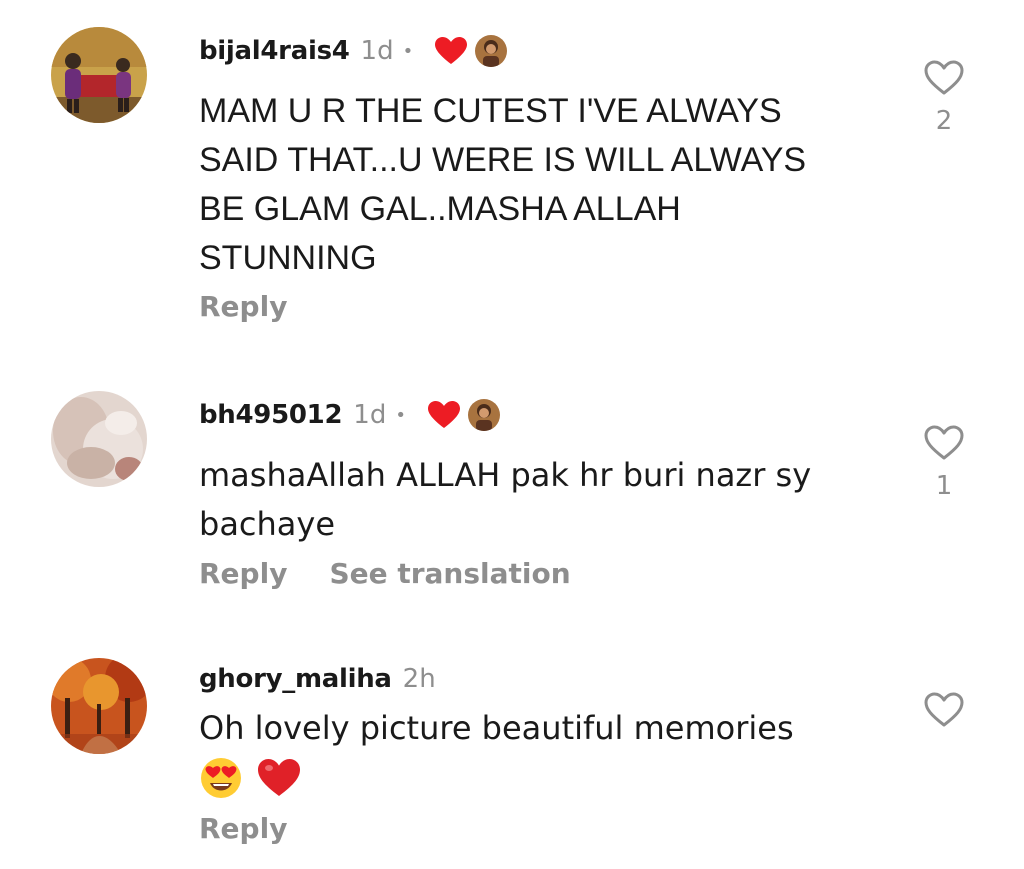 Image resolution: width=1024 pixels, height=869 pixels. What do you see at coordinates (250, 778) in the screenshot?
I see `emoji-row` at bounding box center [250, 778].